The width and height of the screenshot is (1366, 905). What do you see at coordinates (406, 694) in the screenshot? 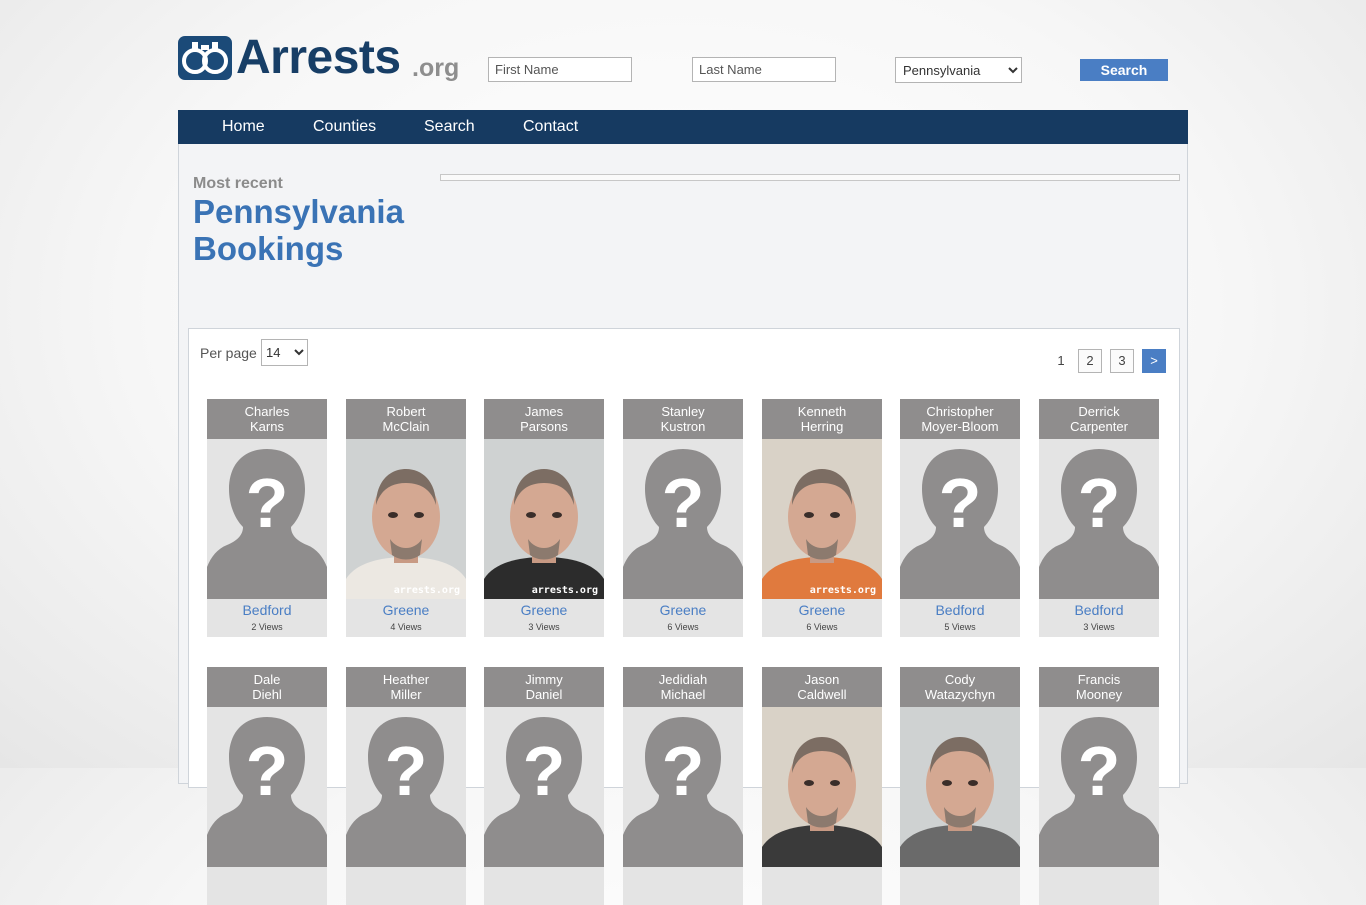
I see `booking-last-name: Miller` at bounding box center [406, 694].